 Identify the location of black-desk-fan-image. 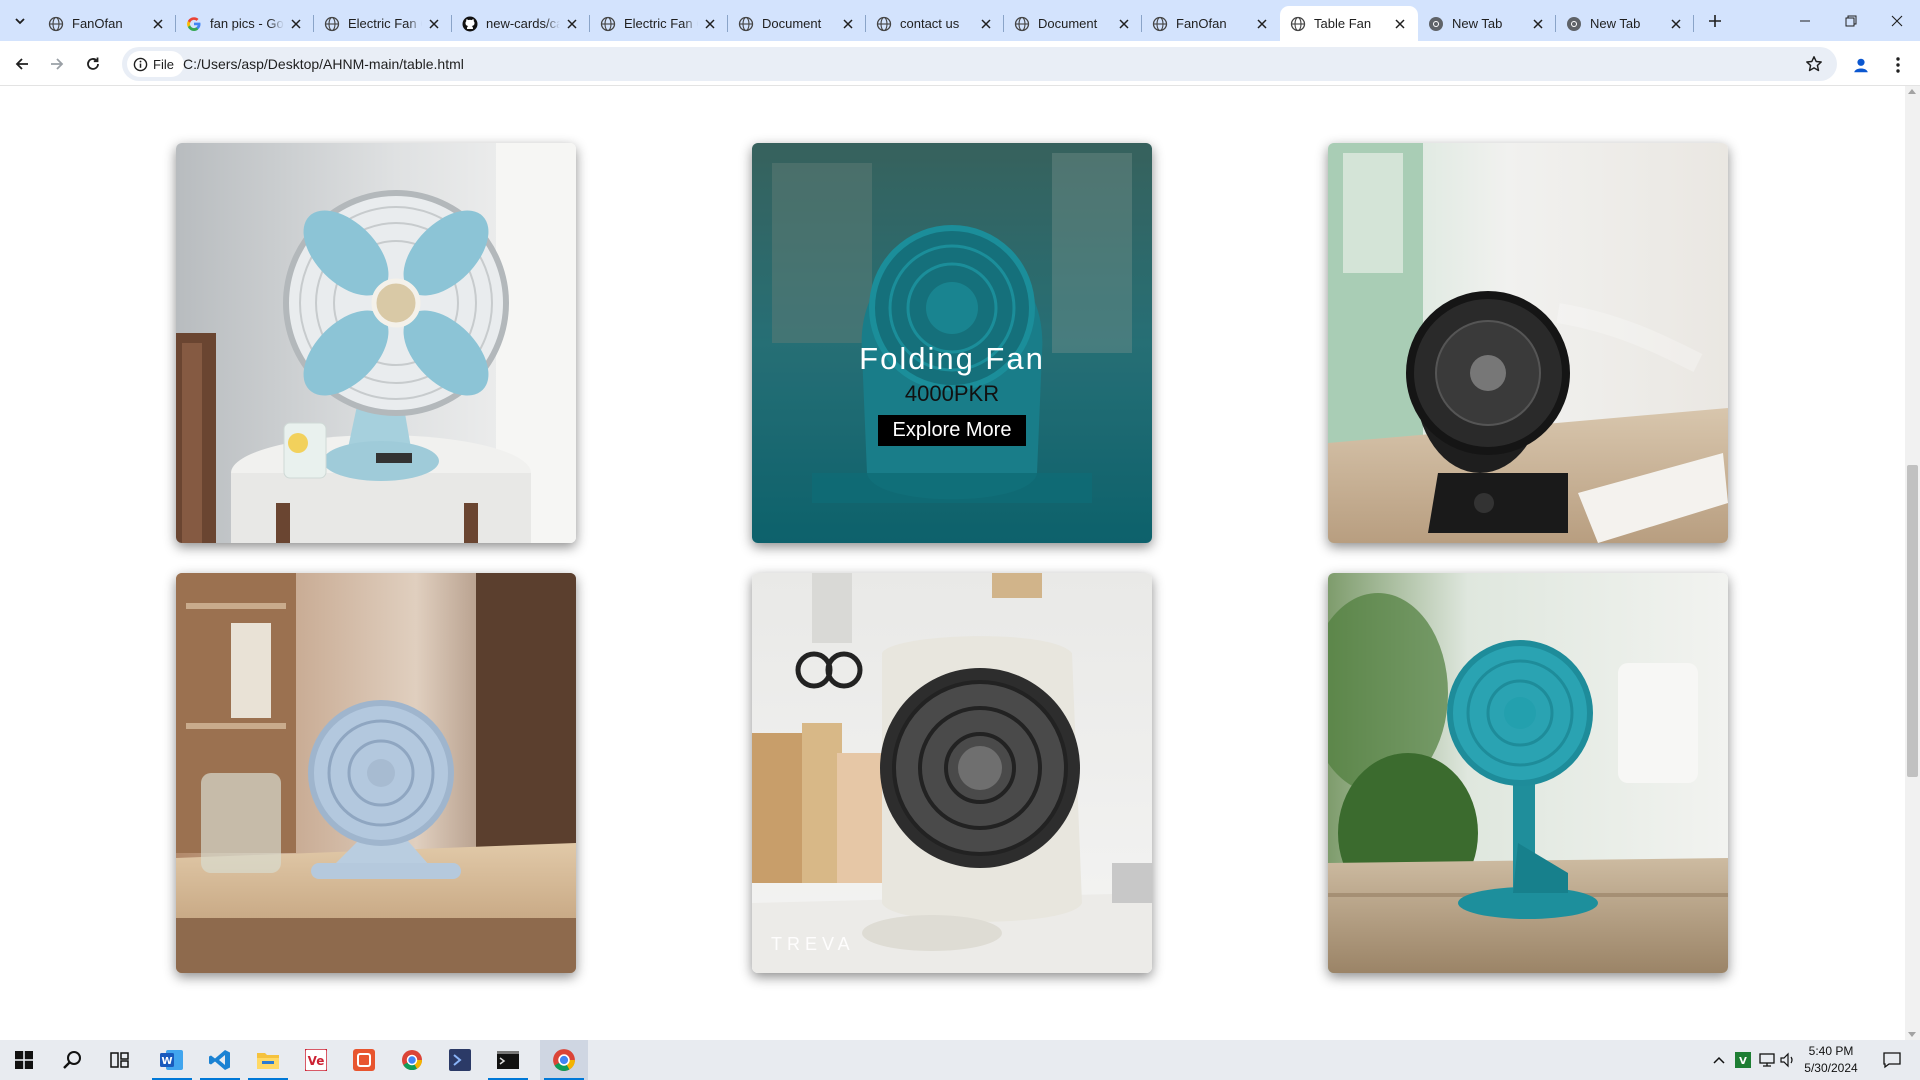
(1528, 343).